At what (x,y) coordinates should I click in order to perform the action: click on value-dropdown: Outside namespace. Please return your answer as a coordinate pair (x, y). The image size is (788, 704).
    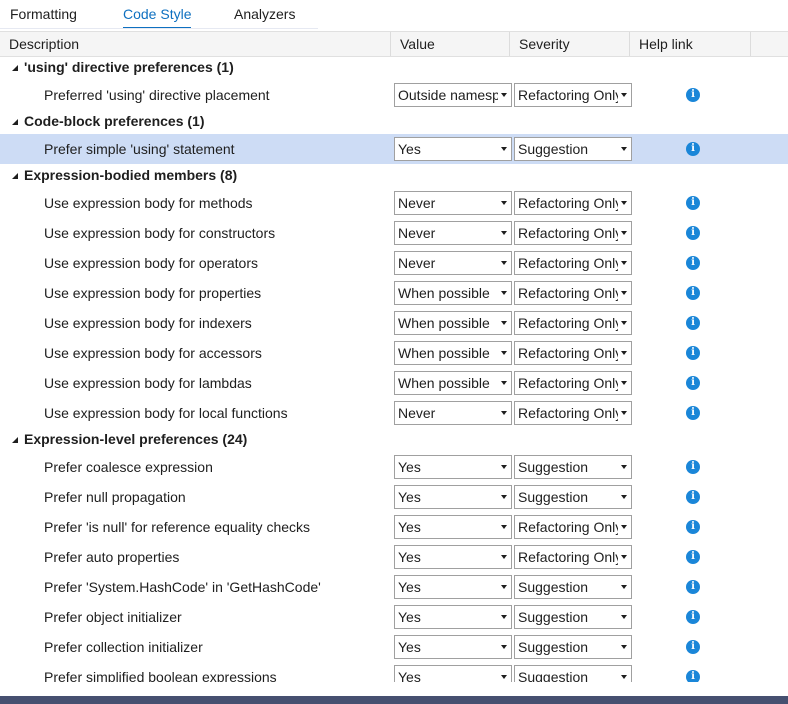
    Looking at the image, I should click on (453, 95).